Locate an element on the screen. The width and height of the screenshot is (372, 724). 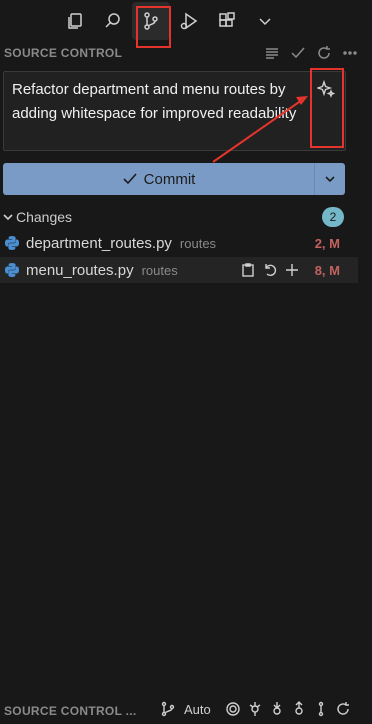
commit-button-group: Commit is located at coordinates (174, 179).